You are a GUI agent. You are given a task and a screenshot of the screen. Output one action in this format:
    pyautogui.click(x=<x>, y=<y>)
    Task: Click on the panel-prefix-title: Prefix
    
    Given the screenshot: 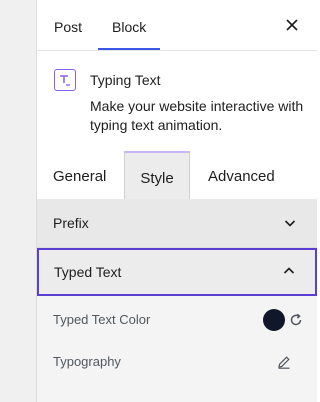 What is the action you would take?
    pyautogui.click(x=71, y=223)
    